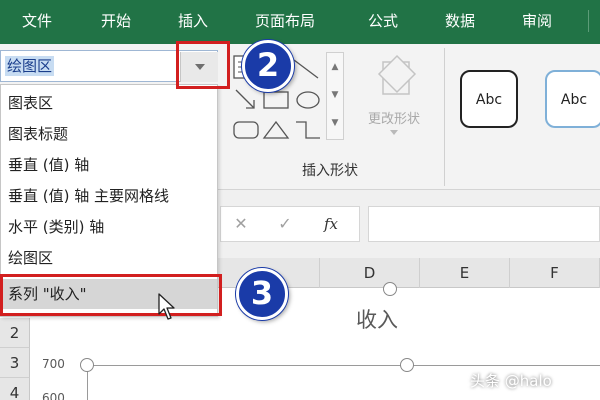 The height and width of the screenshot is (400, 600). What do you see at coordinates (331, 224) in the screenshot?
I see `insert-function-icon: fx` at bounding box center [331, 224].